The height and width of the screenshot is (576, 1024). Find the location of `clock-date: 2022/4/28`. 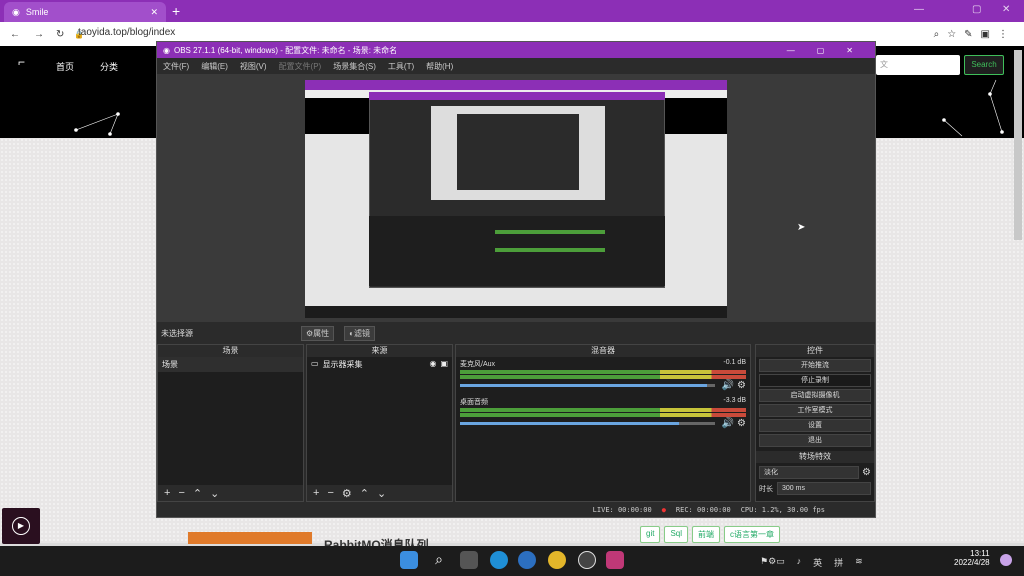

clock-date: 2022/4/28 is located at coordinates (972, 562).